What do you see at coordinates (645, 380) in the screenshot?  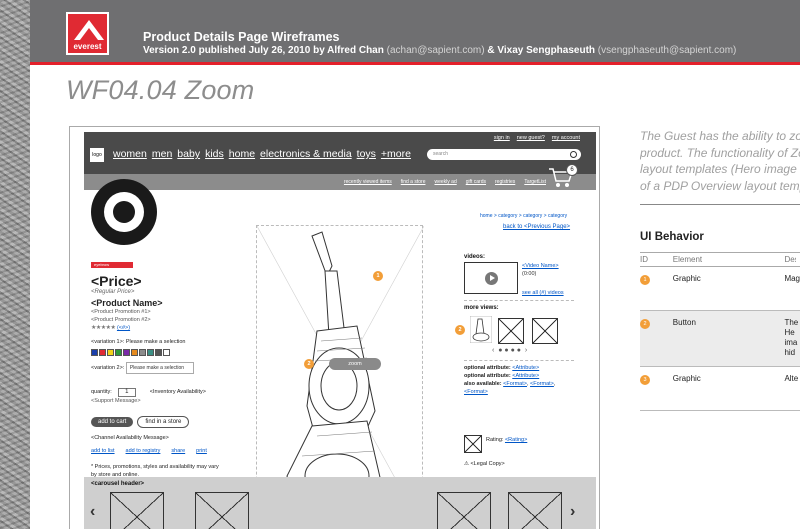 I see `row-id-icon: 3` at bounding box center [645, 380].